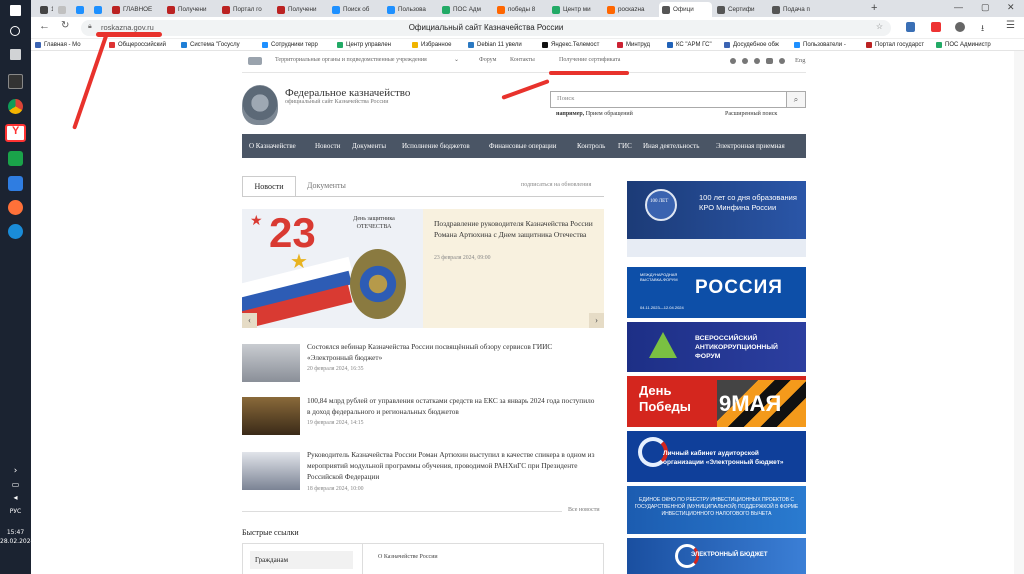 The height and width of the screenshot is (574, 1024). I want to click on back-icon: ←, so click(44, 26).